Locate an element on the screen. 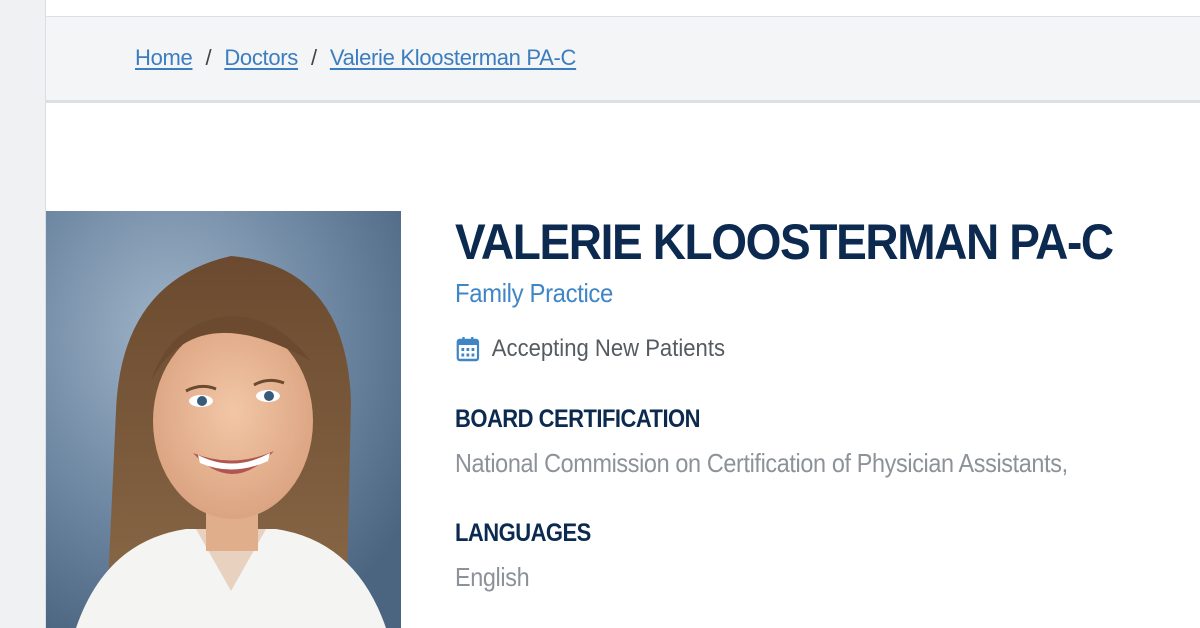 The height and width of the screenshot is (628, 1200). languages-heading: LANGUAGES is located at coordinates (523, 533).